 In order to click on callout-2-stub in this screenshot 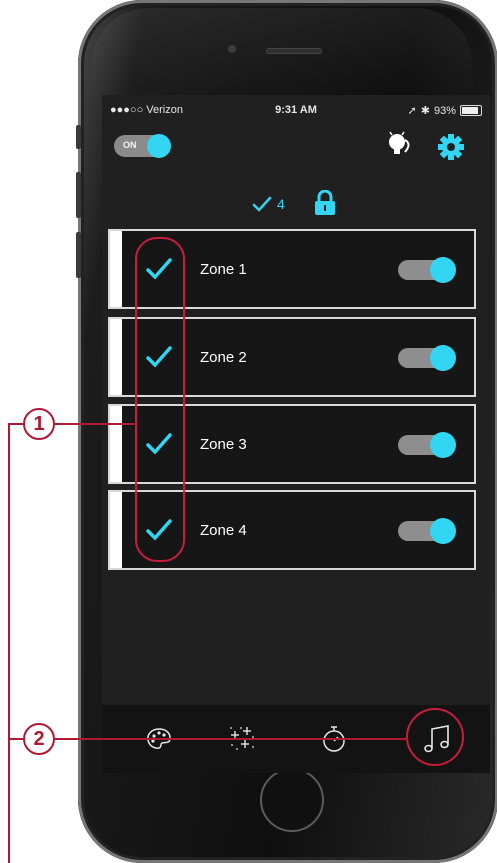, I will do `click(16, 739)`.